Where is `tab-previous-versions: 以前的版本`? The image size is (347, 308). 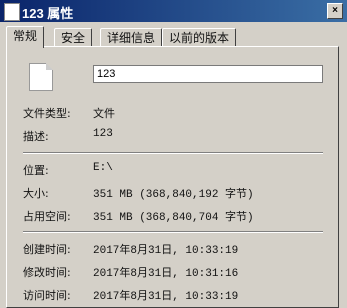
tab-previous-versions: 以前的版本 is located at coordinates (199, 37).